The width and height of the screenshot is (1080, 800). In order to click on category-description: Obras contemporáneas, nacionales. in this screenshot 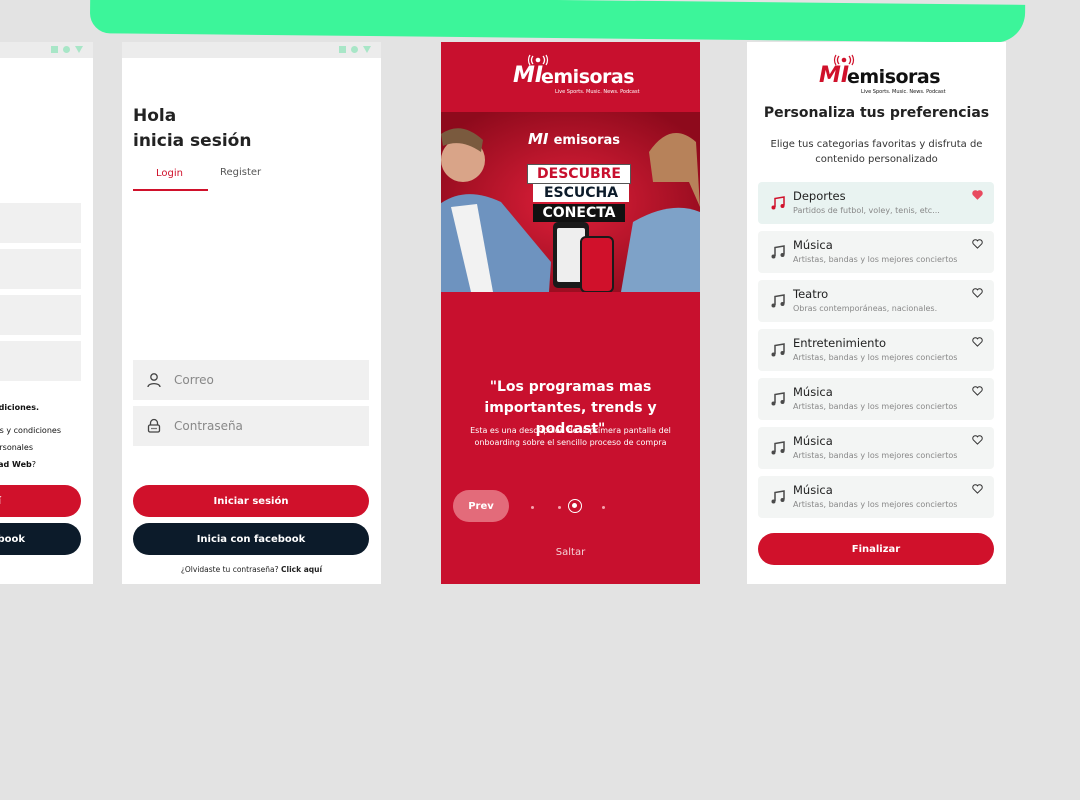, I will do `click(865, 308)`.